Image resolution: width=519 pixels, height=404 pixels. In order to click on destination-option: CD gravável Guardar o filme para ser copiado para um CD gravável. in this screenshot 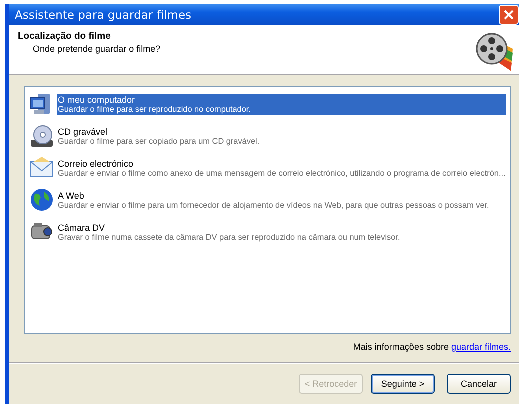, I will do `click(267, 136)`.